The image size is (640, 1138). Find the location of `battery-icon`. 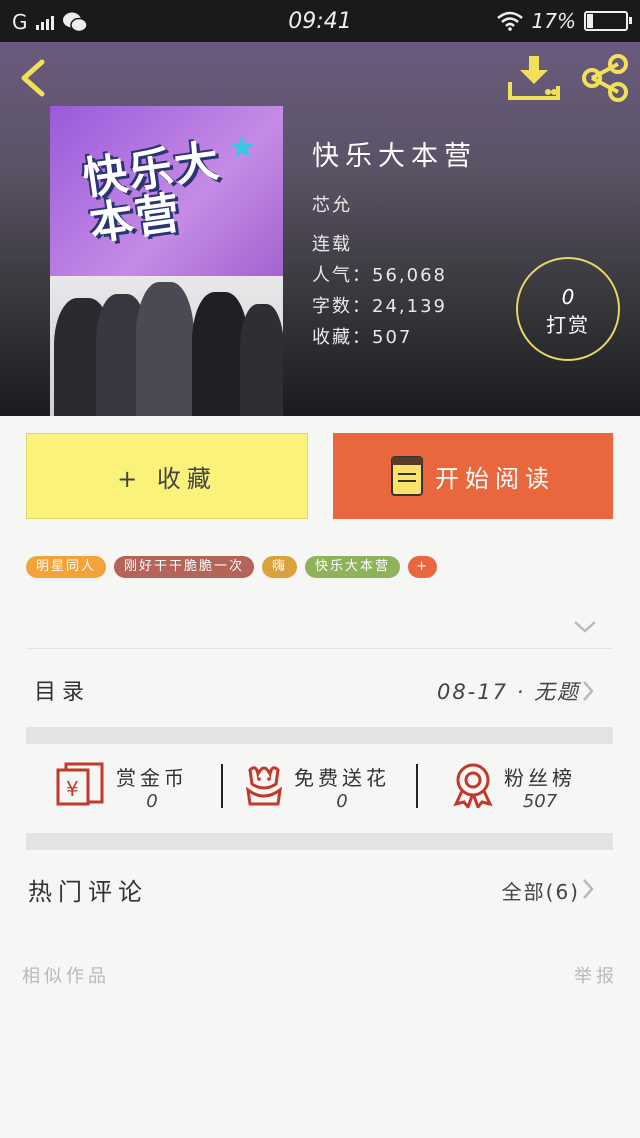

battery-icon is located at coordinates (608, 21).